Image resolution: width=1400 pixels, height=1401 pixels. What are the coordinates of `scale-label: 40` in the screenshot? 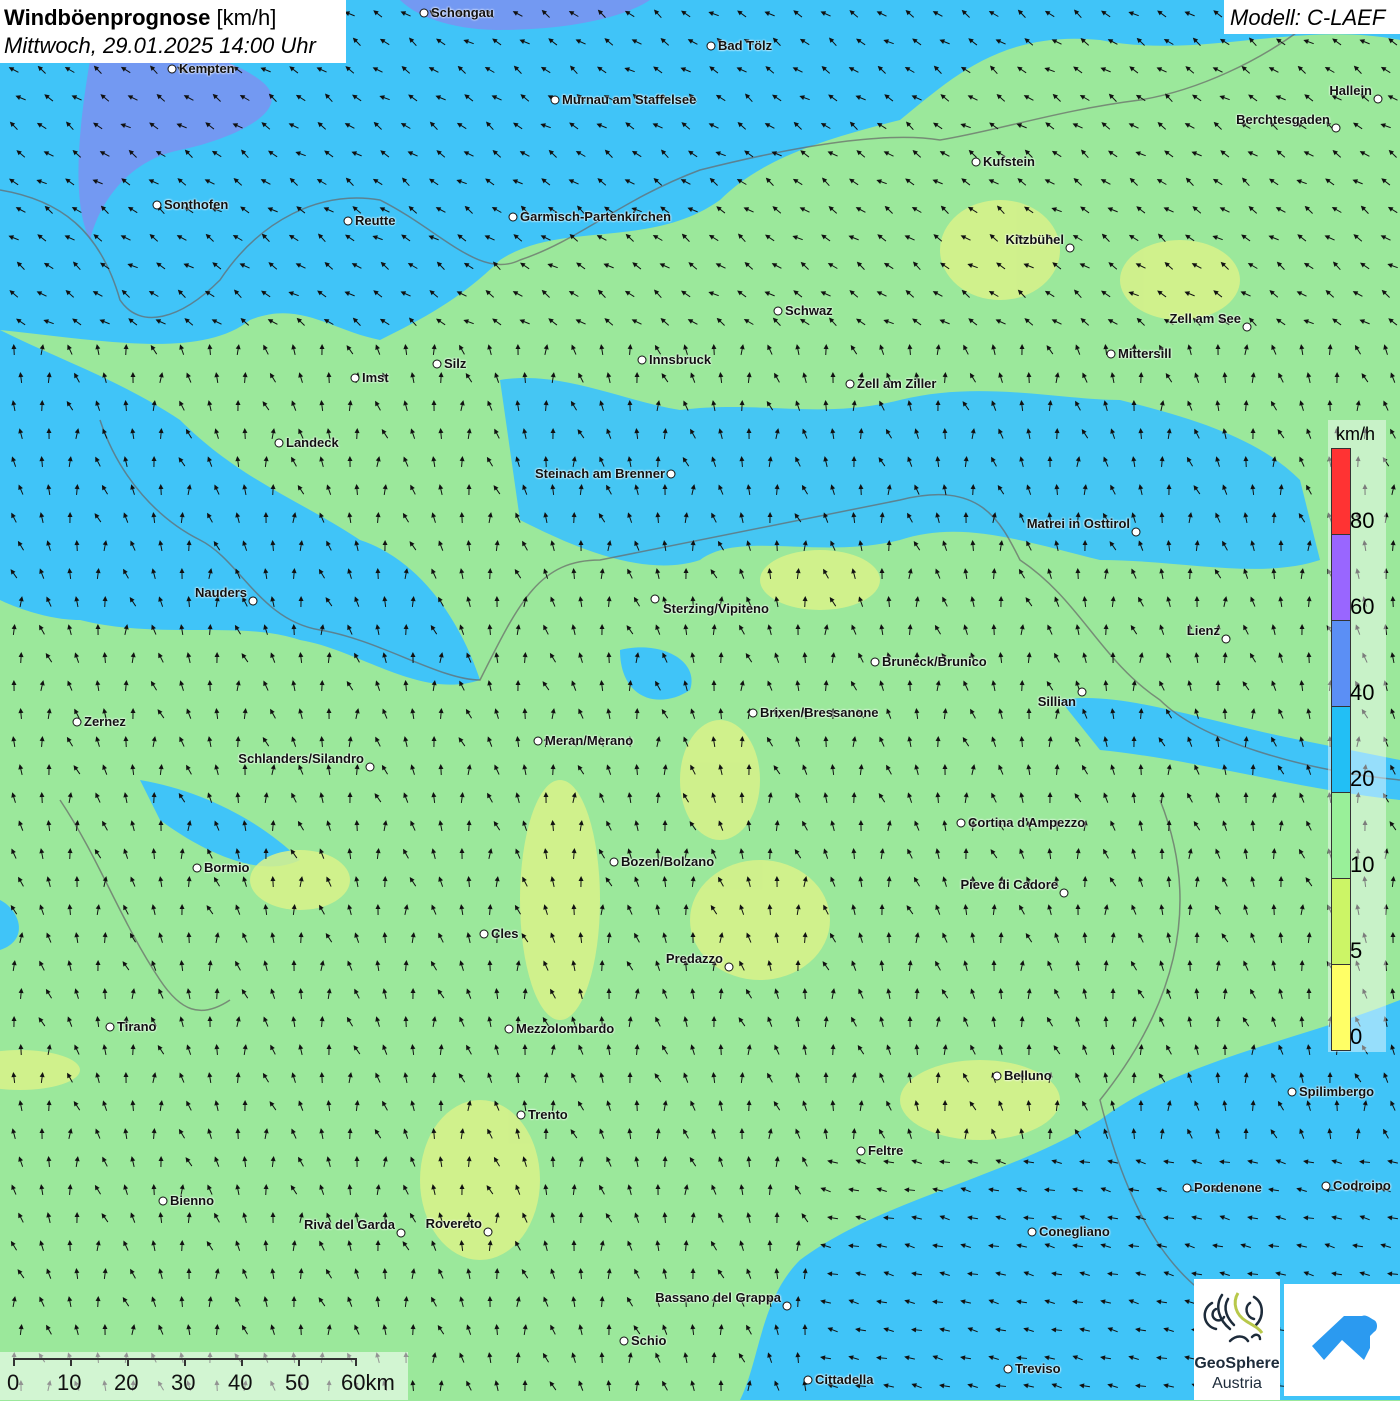 It's located at (240, 1383).